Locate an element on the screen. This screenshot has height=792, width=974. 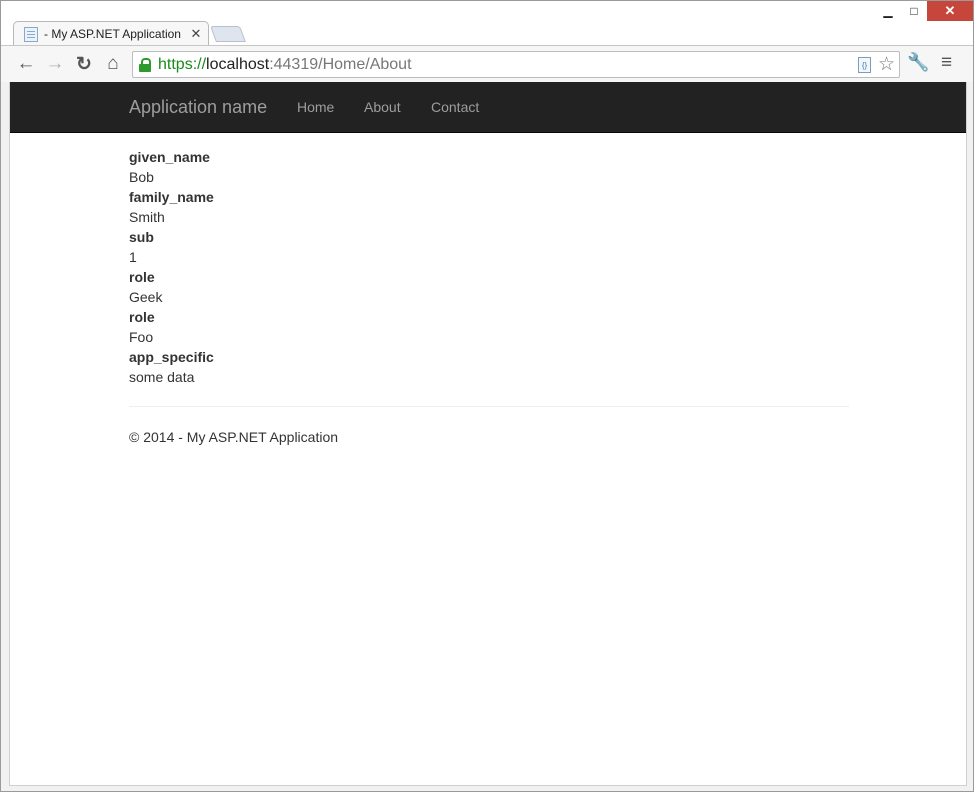
claim-value: Smith is located at coordinates (147, 217).